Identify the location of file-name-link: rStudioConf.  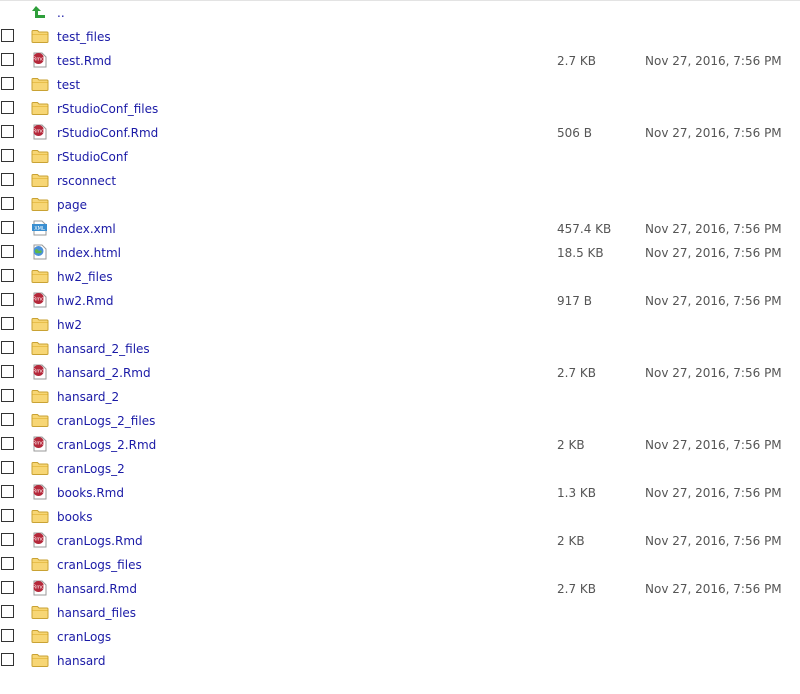
(92, 157).